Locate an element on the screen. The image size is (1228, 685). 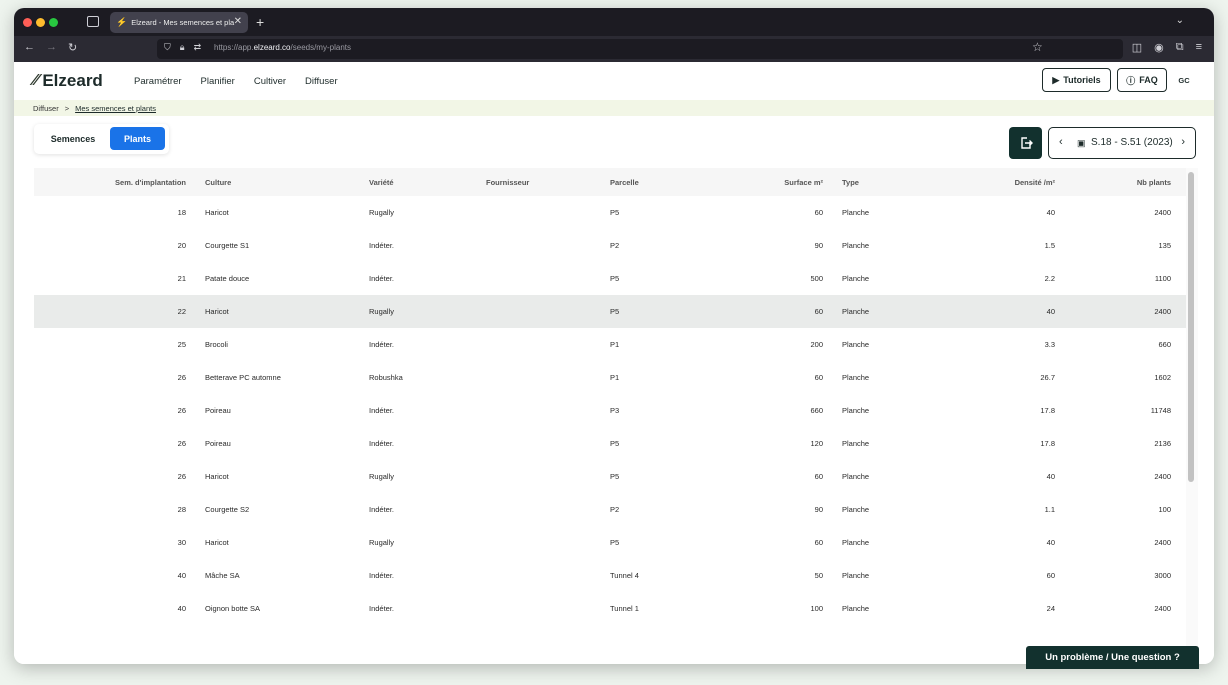
cell-culture: Courgette S2 is located at coordinates (227, 509).